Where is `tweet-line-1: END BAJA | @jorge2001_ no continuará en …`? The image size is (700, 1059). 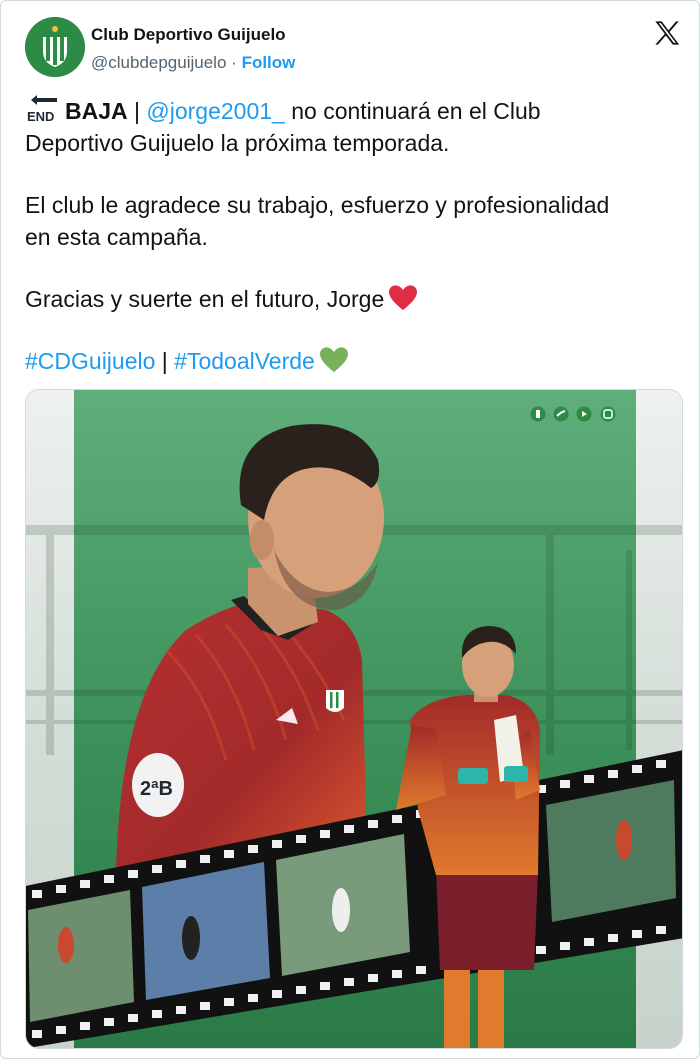 tweet-line-1: END BAJA | @jorge2001_ no continuará en … is located at coordinates (355, 110).